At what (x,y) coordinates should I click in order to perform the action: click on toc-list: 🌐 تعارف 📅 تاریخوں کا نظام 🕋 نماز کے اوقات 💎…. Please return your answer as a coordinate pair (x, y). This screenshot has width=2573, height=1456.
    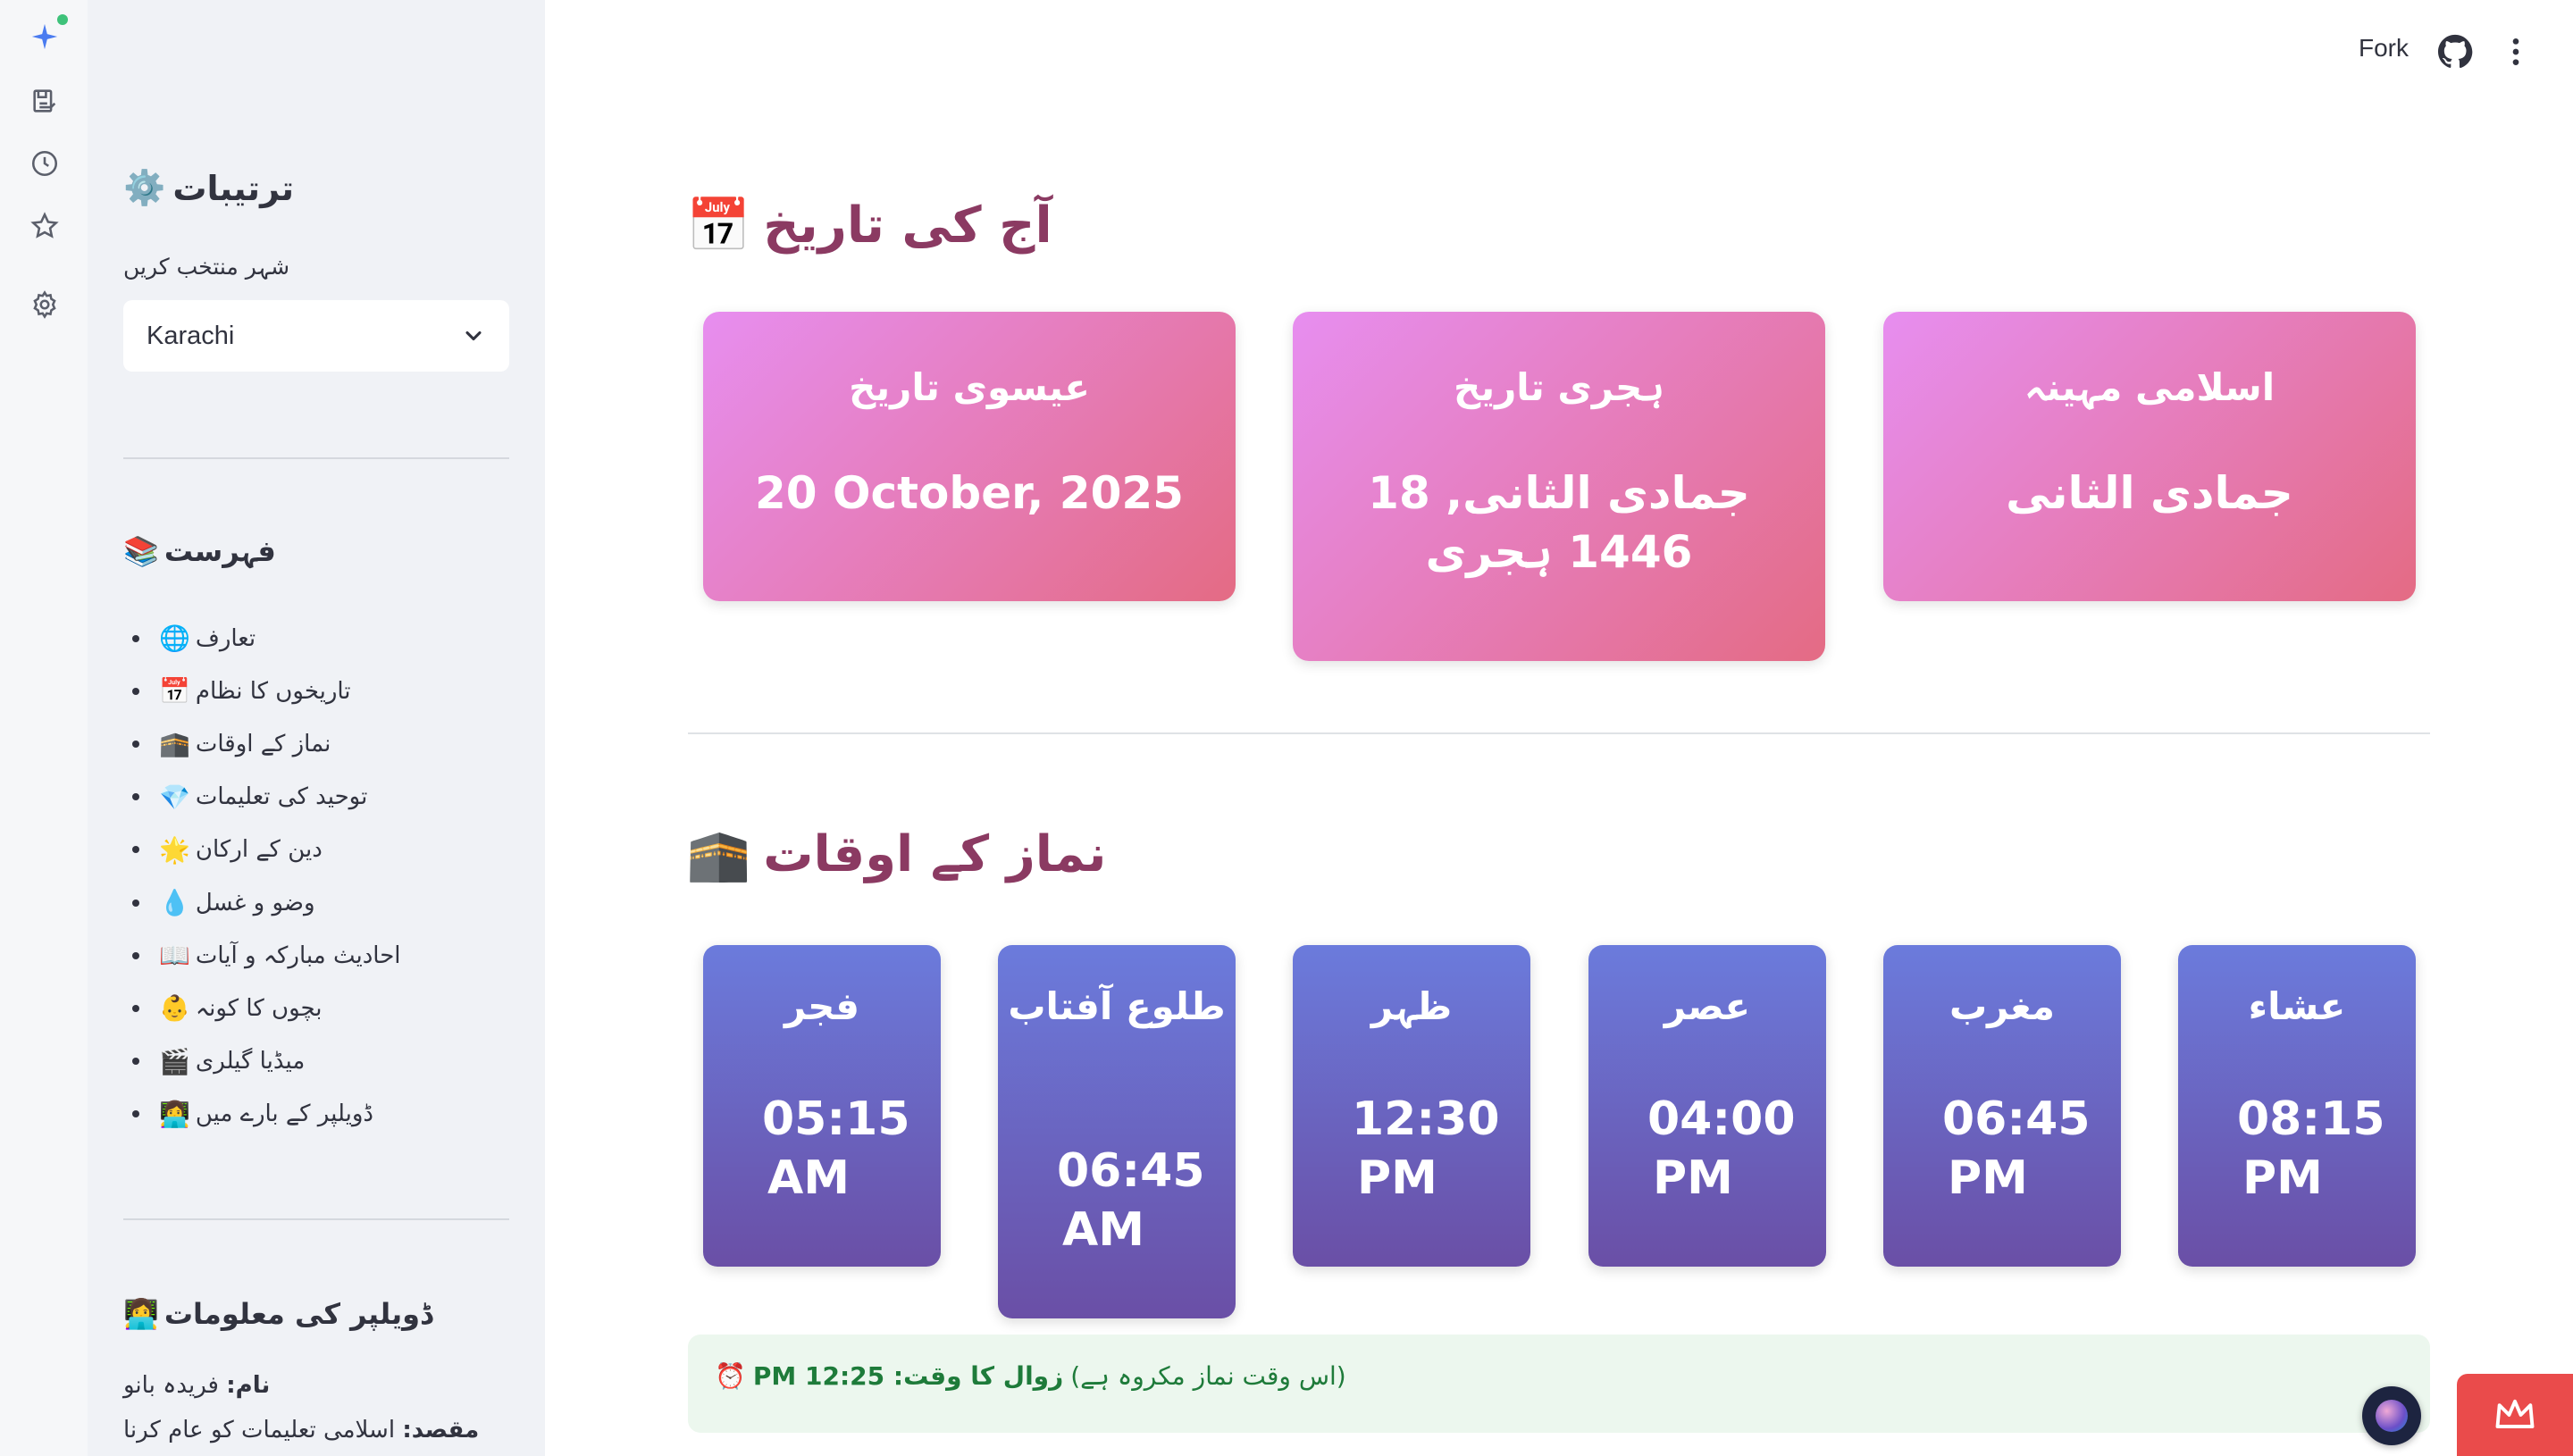
    Looking at the image, I should click on (316, 876).